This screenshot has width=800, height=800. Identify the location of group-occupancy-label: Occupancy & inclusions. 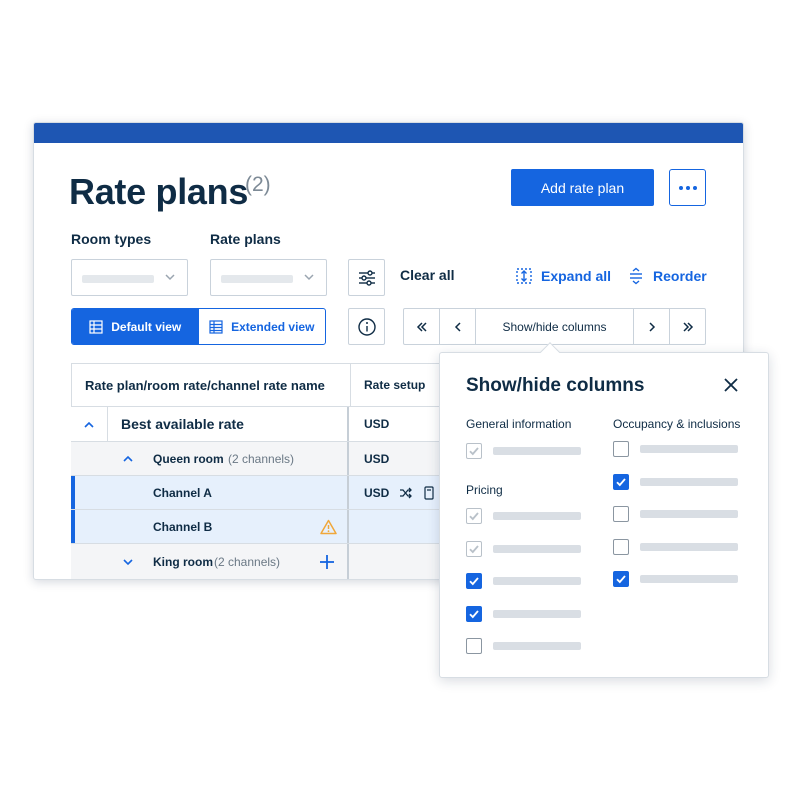
(677, 424).